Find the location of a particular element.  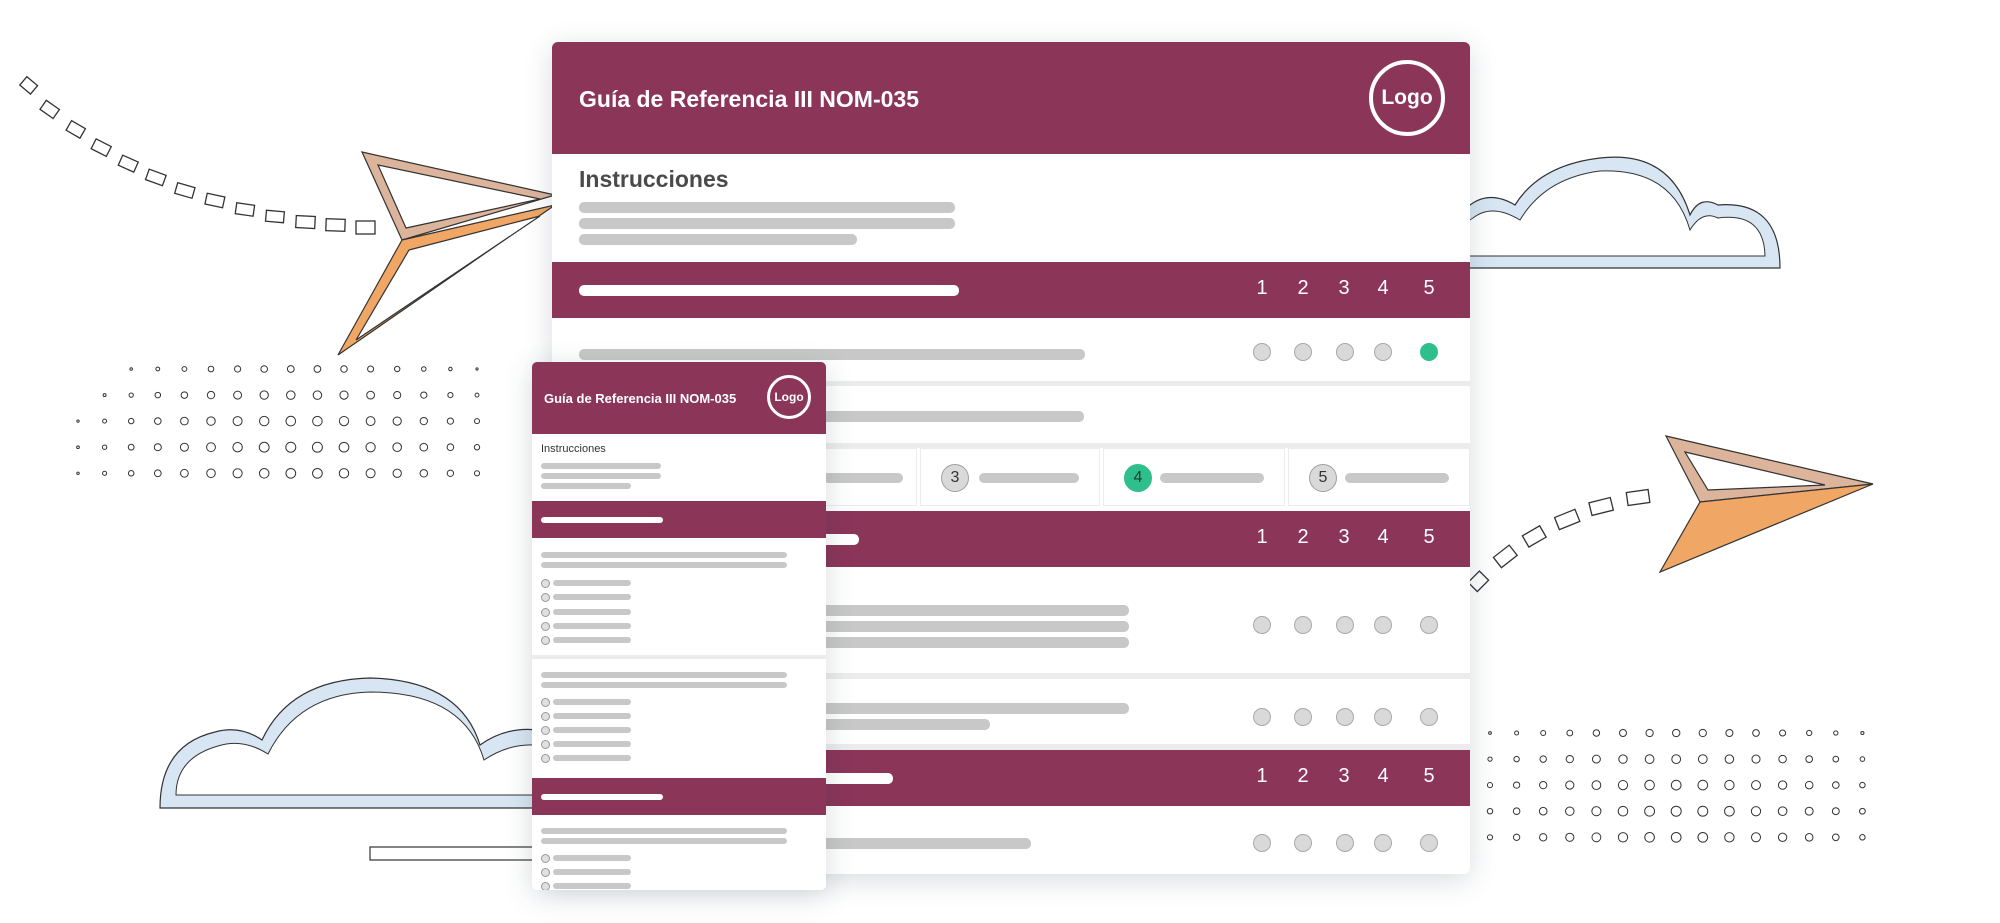

section-header: 1 2 3 4 5 is located at coordinates (1011, 290).